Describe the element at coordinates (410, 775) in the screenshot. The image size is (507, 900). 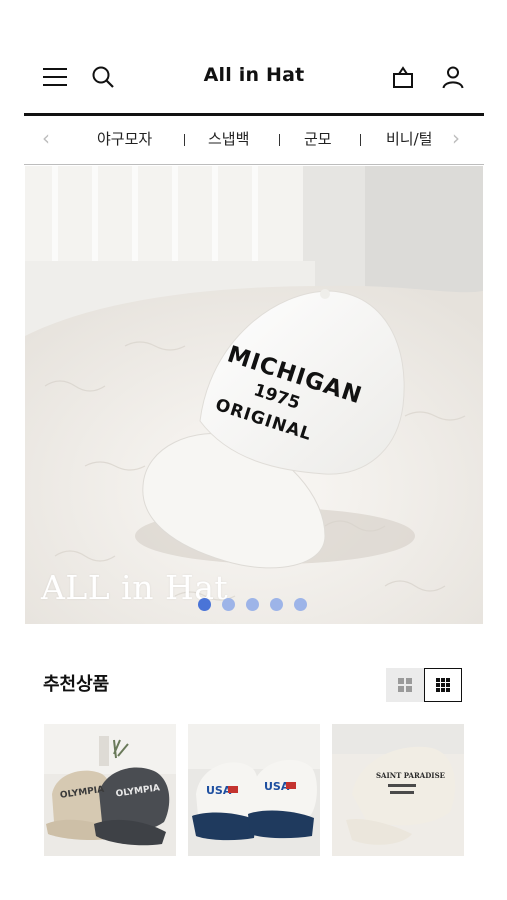
I see `product-cap-text: SAINT PARADISE` at that location.